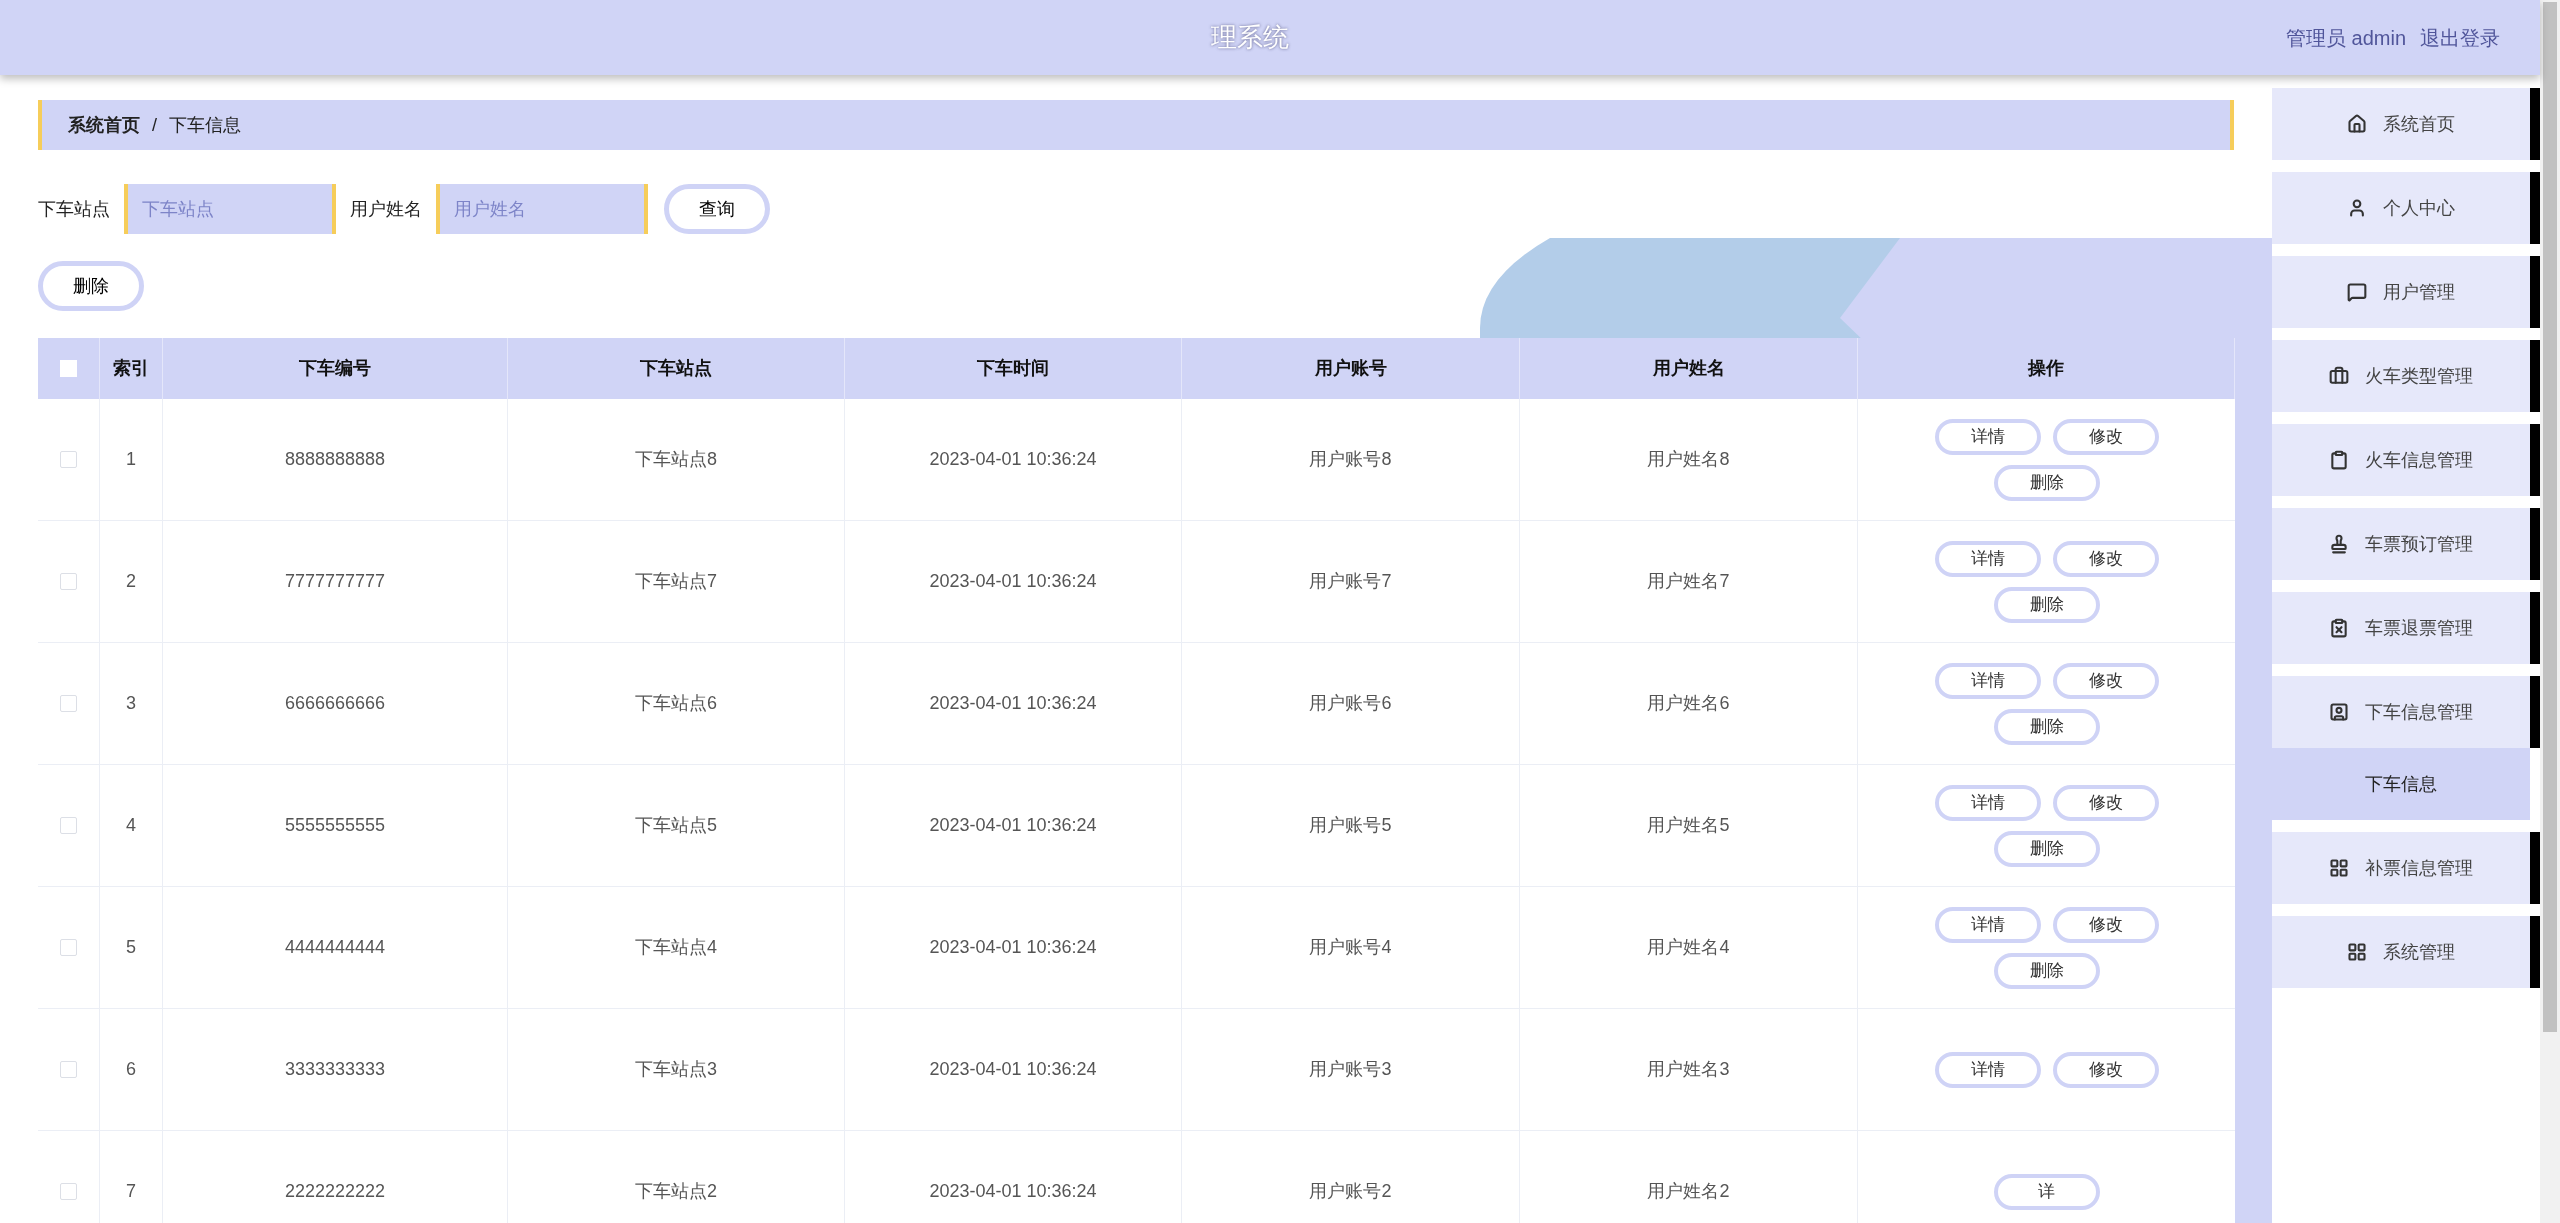  I want to click on table-cell-text: 用户姓名6, so click(1688, 703).